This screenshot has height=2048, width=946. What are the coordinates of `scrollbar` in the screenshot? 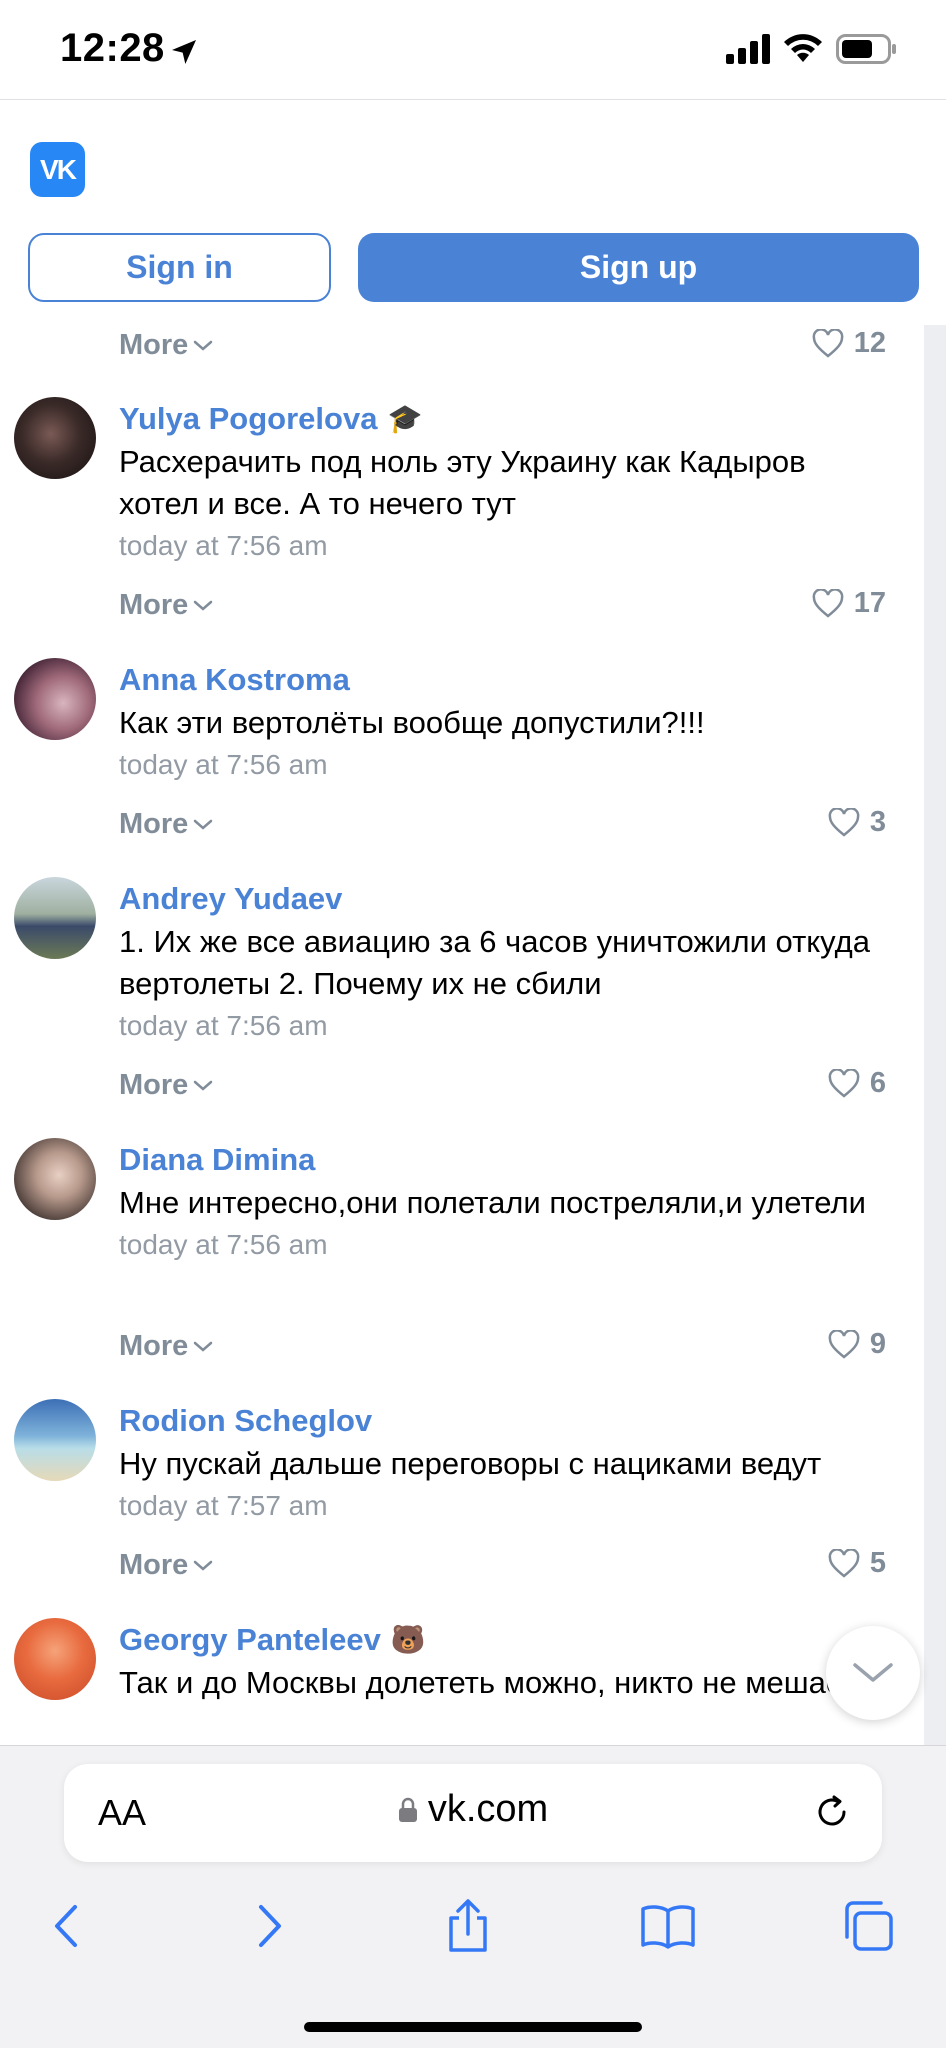 It's located at (935, 1035).